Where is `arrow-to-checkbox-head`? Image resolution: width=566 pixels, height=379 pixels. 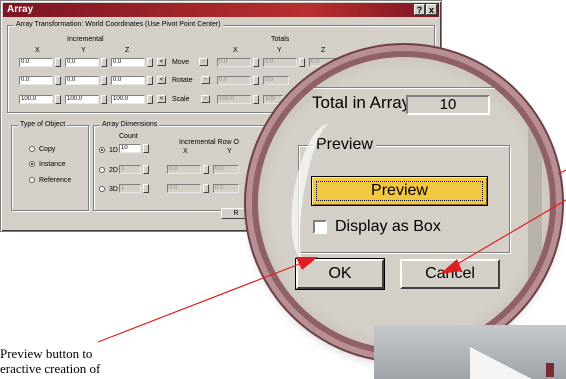 arrow-to-checkbox-head is located at coordinates (451, 266).